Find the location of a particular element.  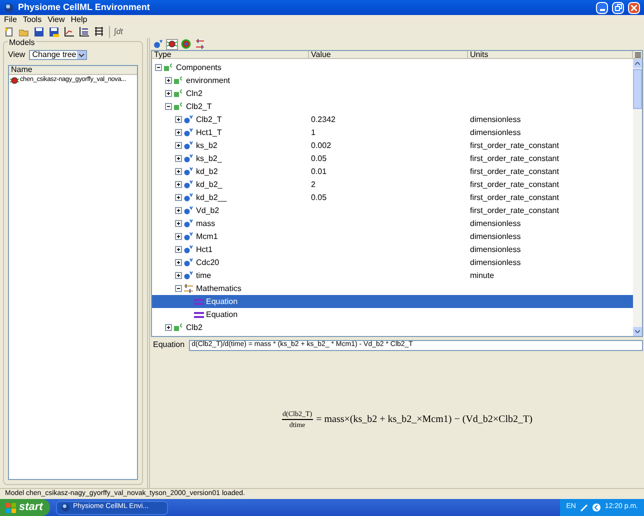

value-cell: 0.2342 is located at coordinates (323, 119).